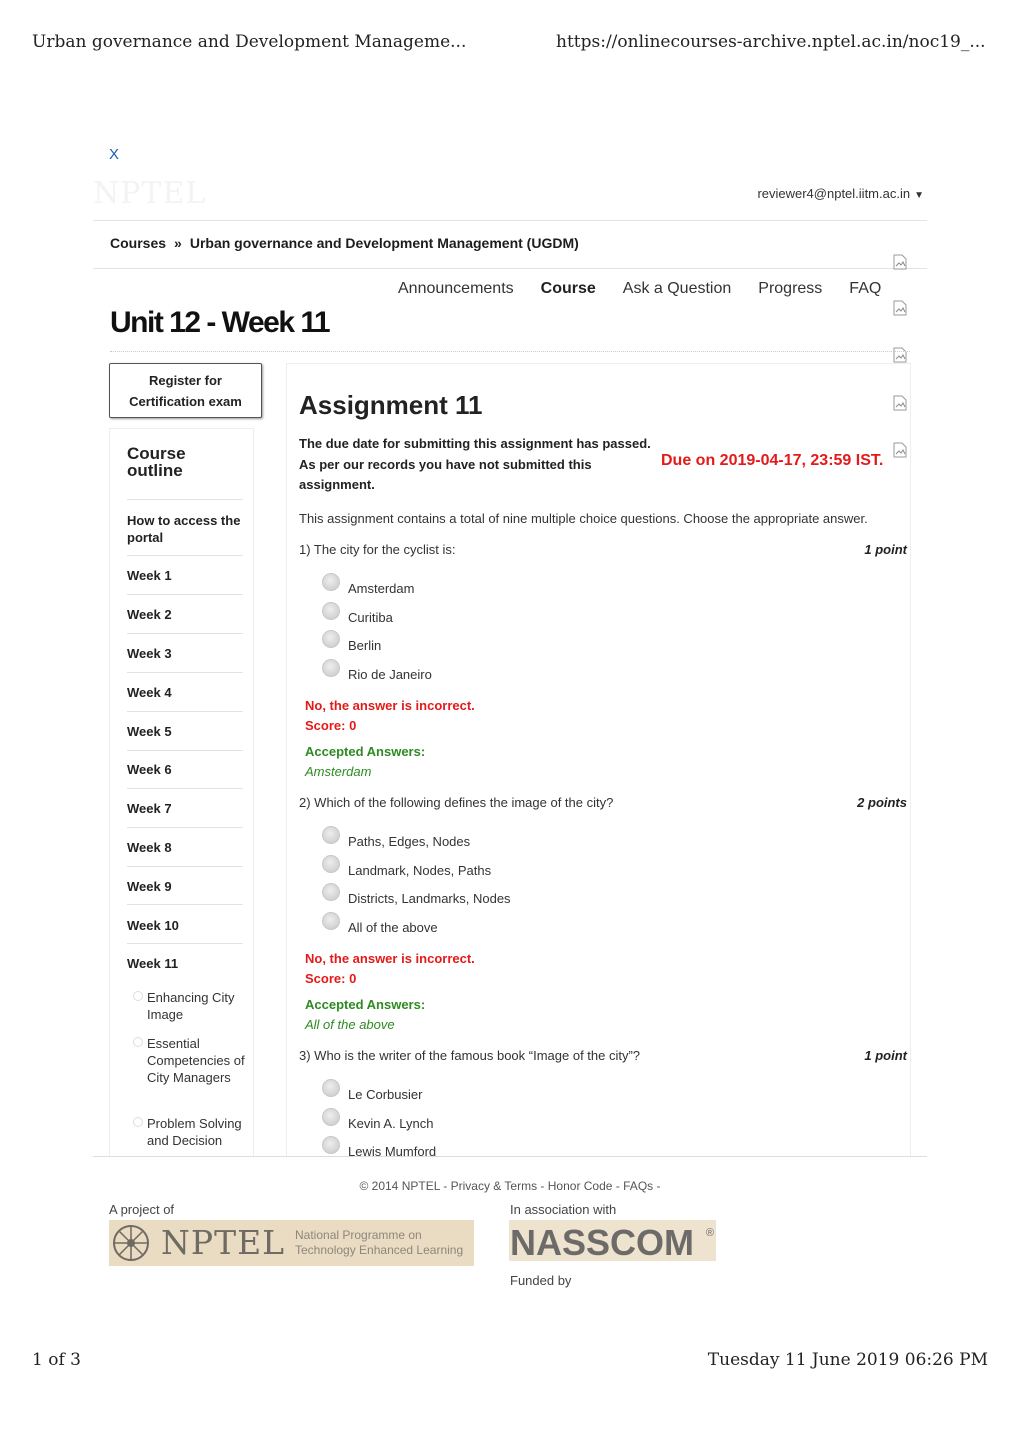 This screenshot has height=1441, width=1020. What do you see at coordinates (563, 1209) in the screenshot?
I see `association-label: In association with` at bounding box center [563, 1209].